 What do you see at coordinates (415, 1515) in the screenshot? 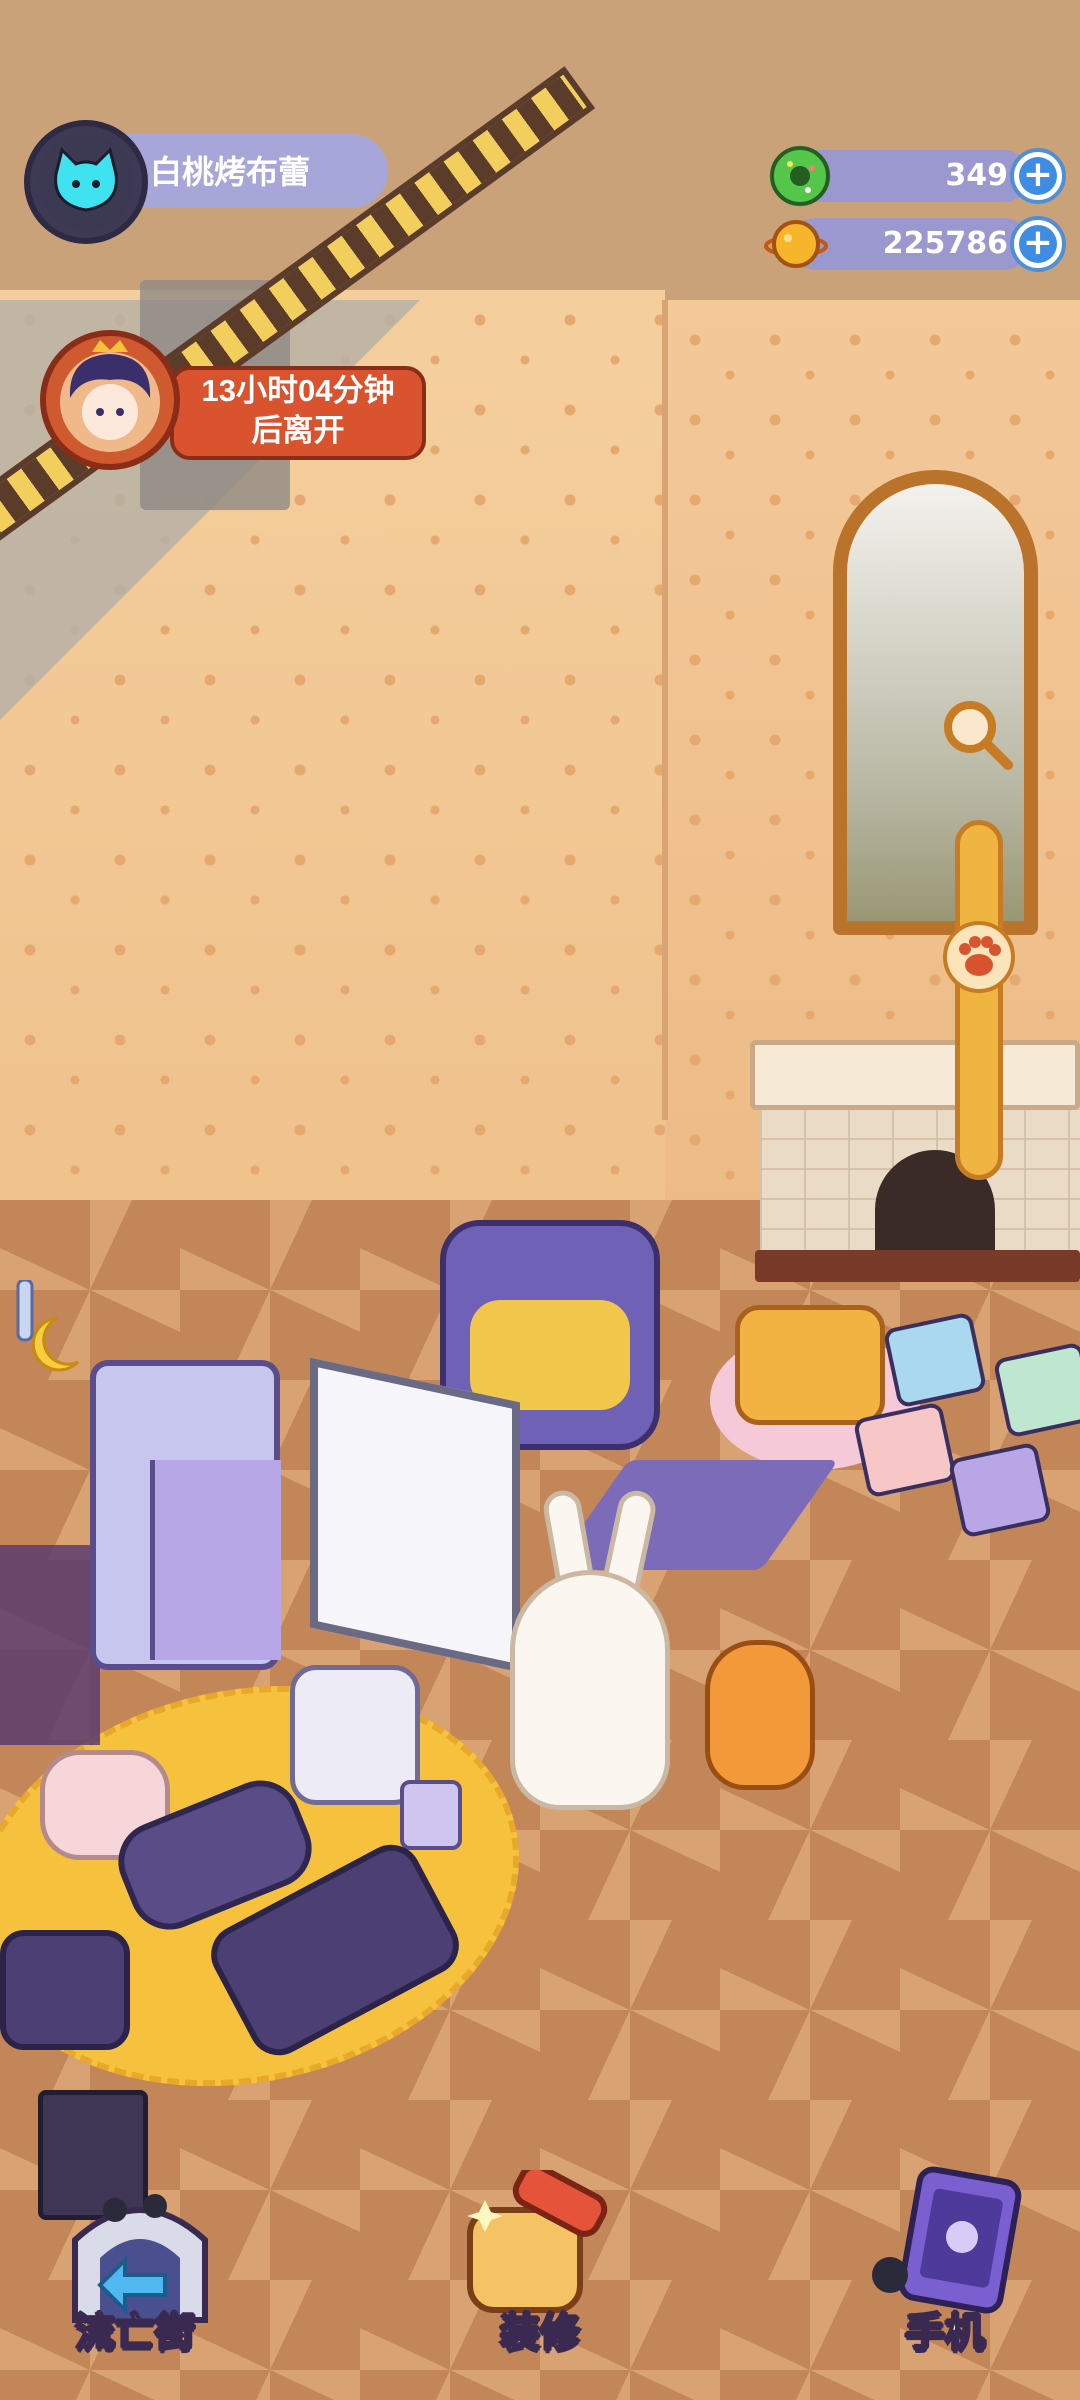
I see `drawing-easel` at bounding box center [415, 1515].